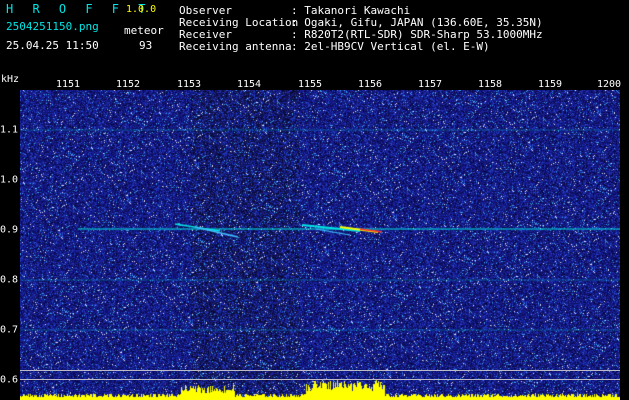 The width and height of the screenshot is (629, 400). Describe the element at coordinates (320, 379) in the screenshot. I see `reference-line-lower` at that location.